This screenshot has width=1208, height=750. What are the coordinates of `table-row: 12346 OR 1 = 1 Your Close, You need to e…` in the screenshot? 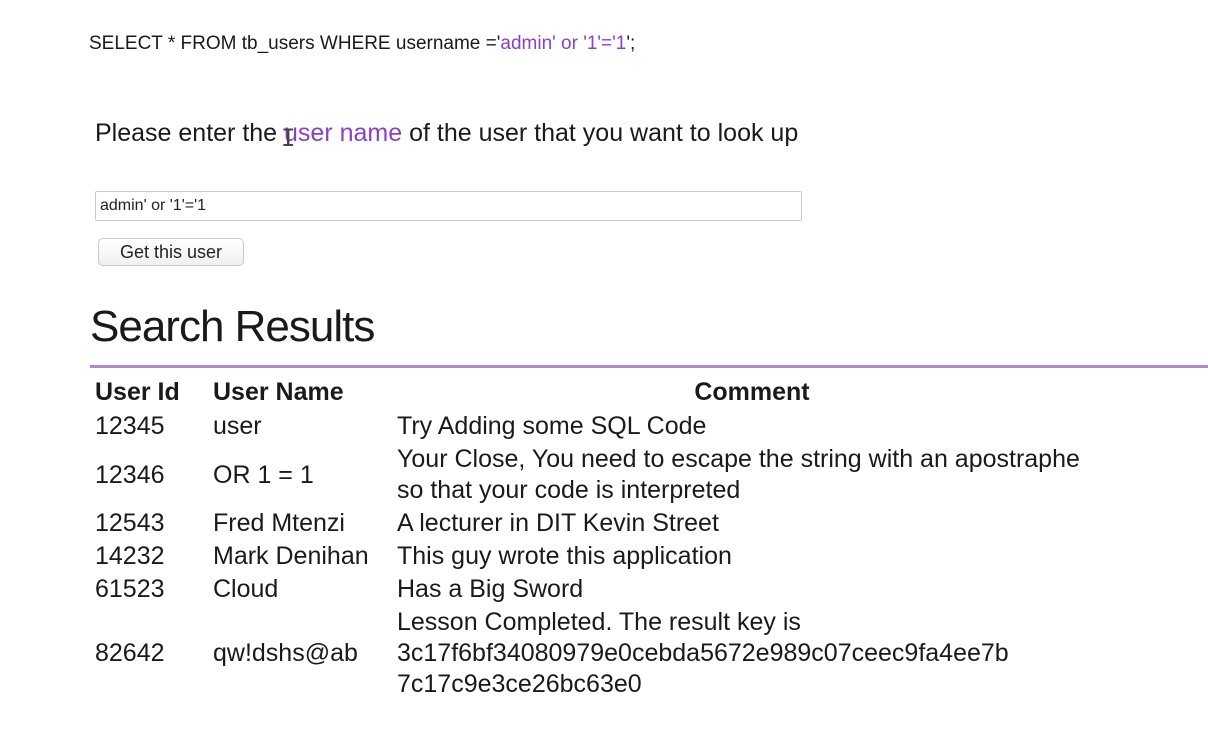 It's located at (600, 475).